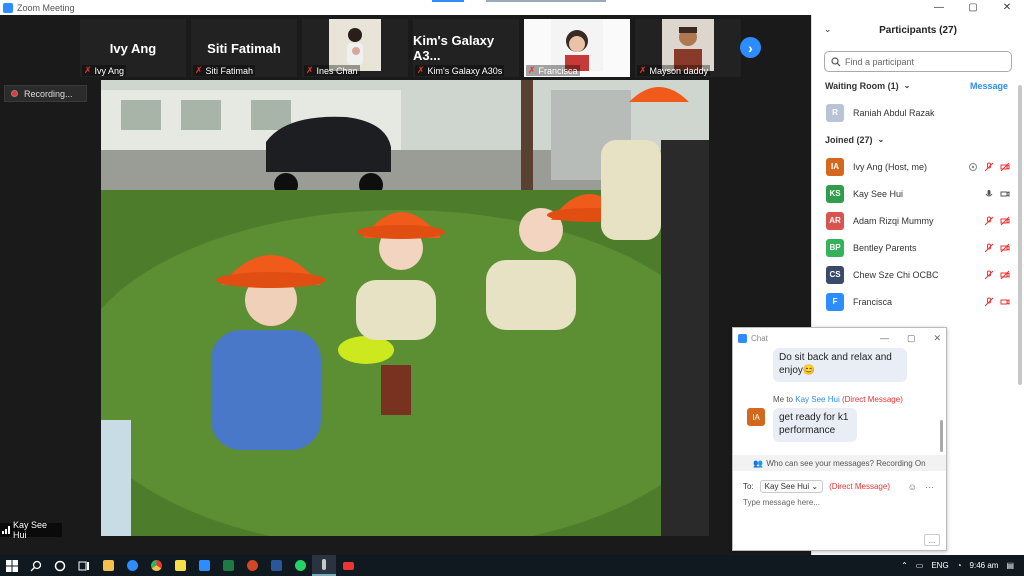 The image size is (1024, 576). I want to click on battery-icon: ▭, so click(920, 565).